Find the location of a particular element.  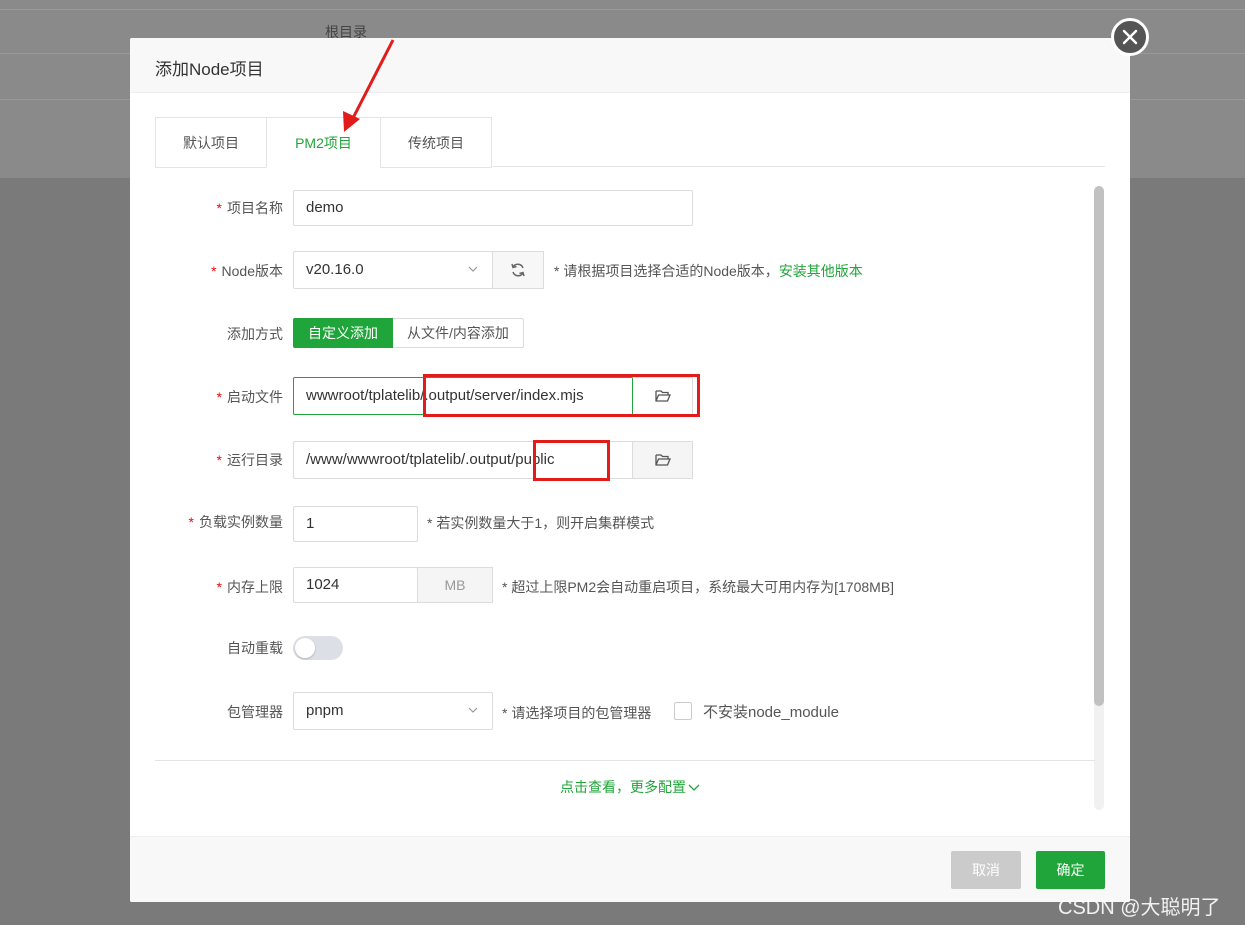

node-version-hint: * 请根据项目选择合适的Node版本，安装其他版本 is located at coordinates (708, 271).